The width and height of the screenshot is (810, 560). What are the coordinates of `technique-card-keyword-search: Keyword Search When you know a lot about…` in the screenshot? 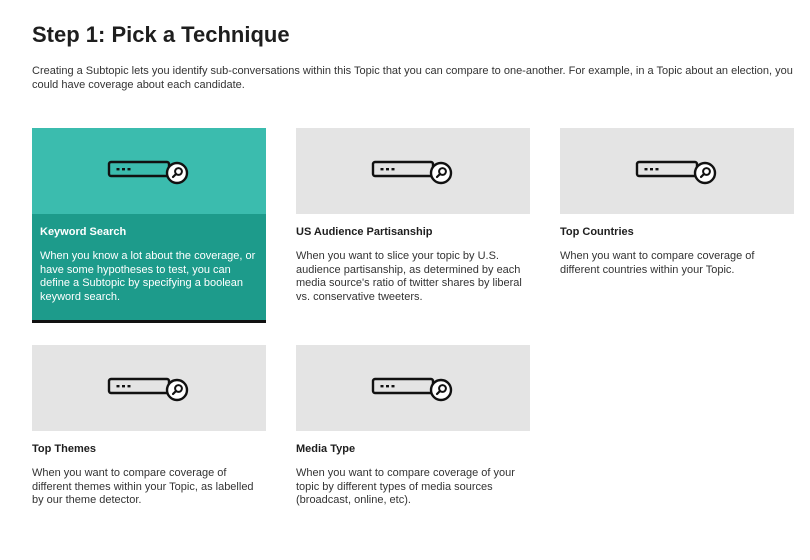 It's located at (149, 225).